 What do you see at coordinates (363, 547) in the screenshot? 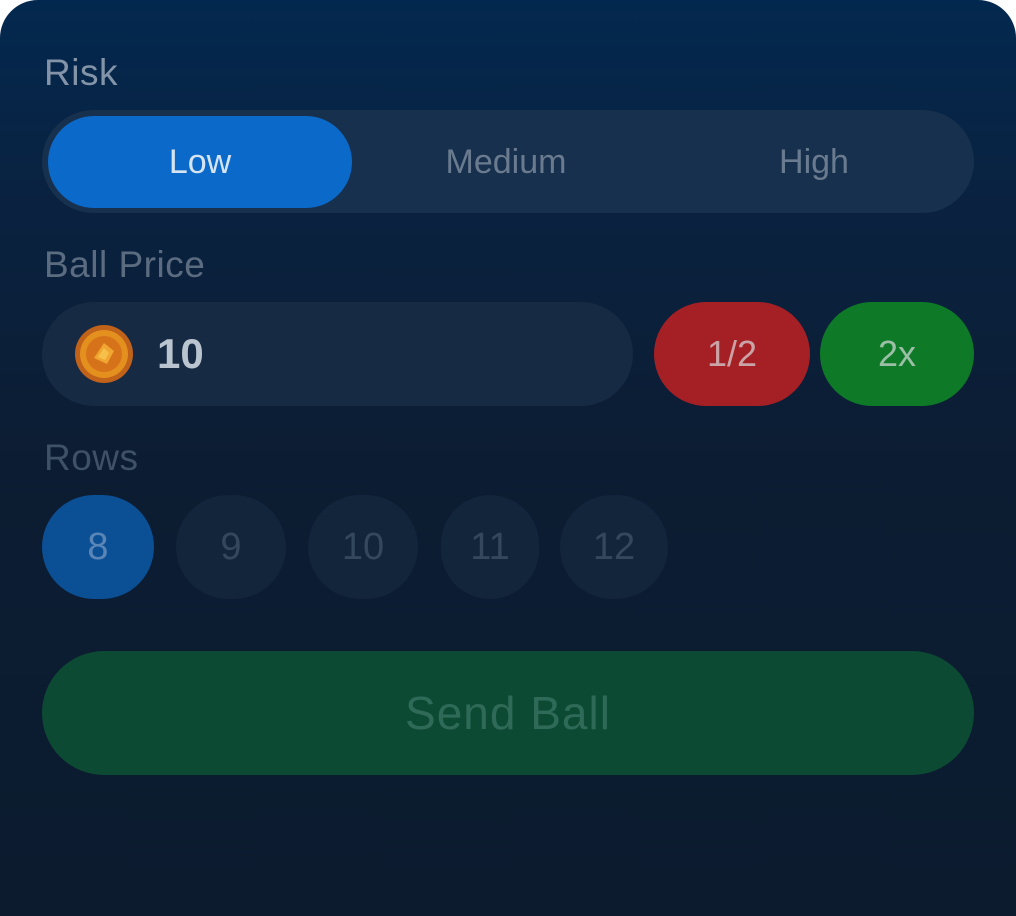
I see `rows-option-10: 10` at bounding box center [363, 547].